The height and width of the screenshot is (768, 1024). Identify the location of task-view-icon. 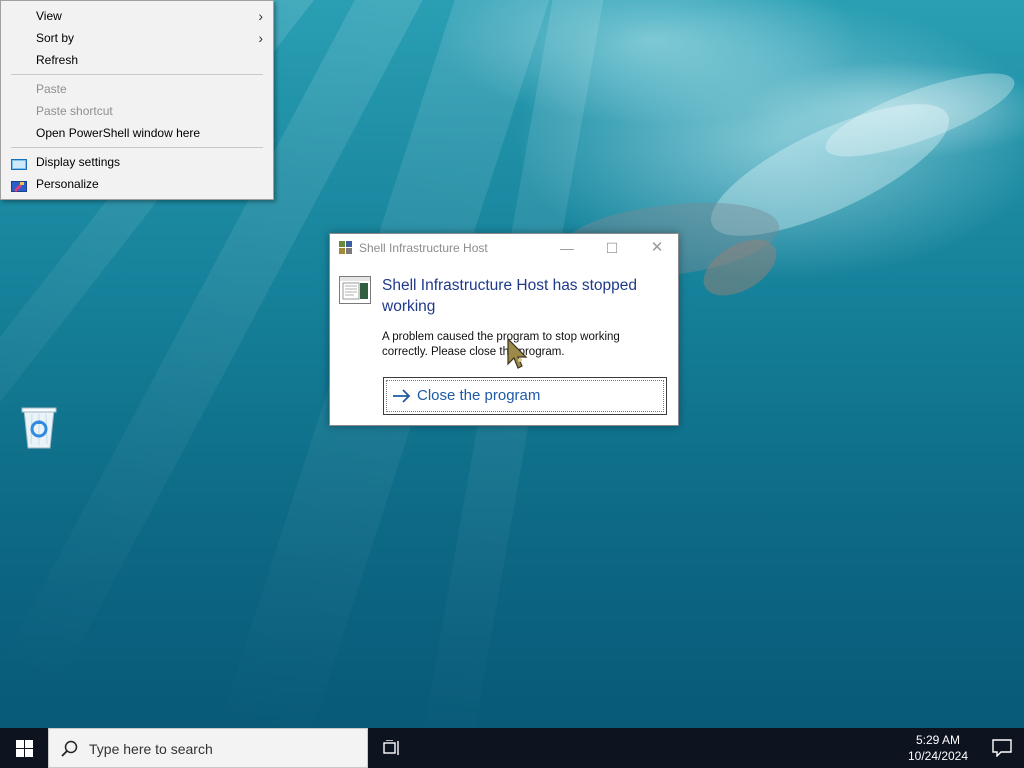
(391, 747).